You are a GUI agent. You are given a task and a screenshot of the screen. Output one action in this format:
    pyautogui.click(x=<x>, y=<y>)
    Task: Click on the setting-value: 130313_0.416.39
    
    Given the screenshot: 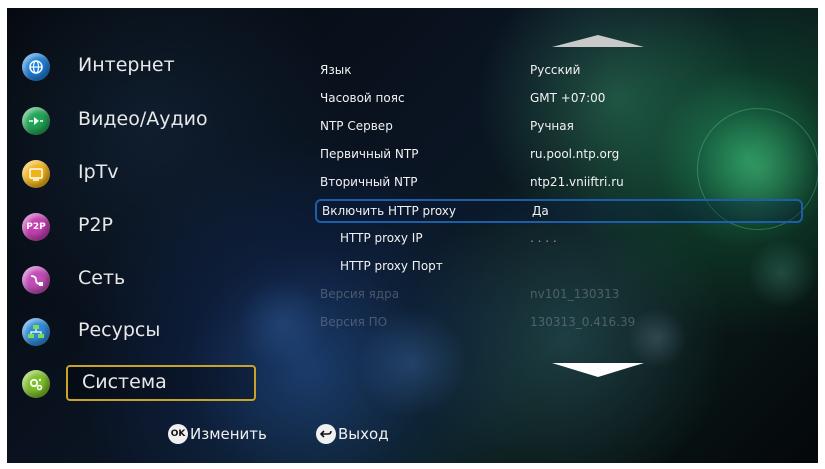 What is the action you would take?
    pyautogui.click(x=583, y=322)
    